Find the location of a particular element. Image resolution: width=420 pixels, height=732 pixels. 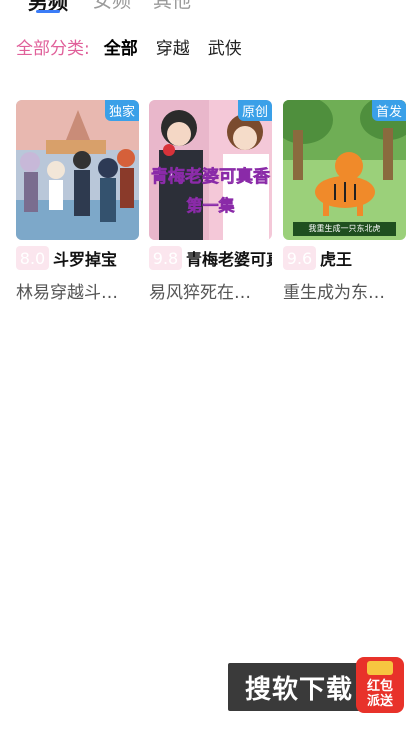

badge-premiere: 首发 is located at coordinates (388, 110).